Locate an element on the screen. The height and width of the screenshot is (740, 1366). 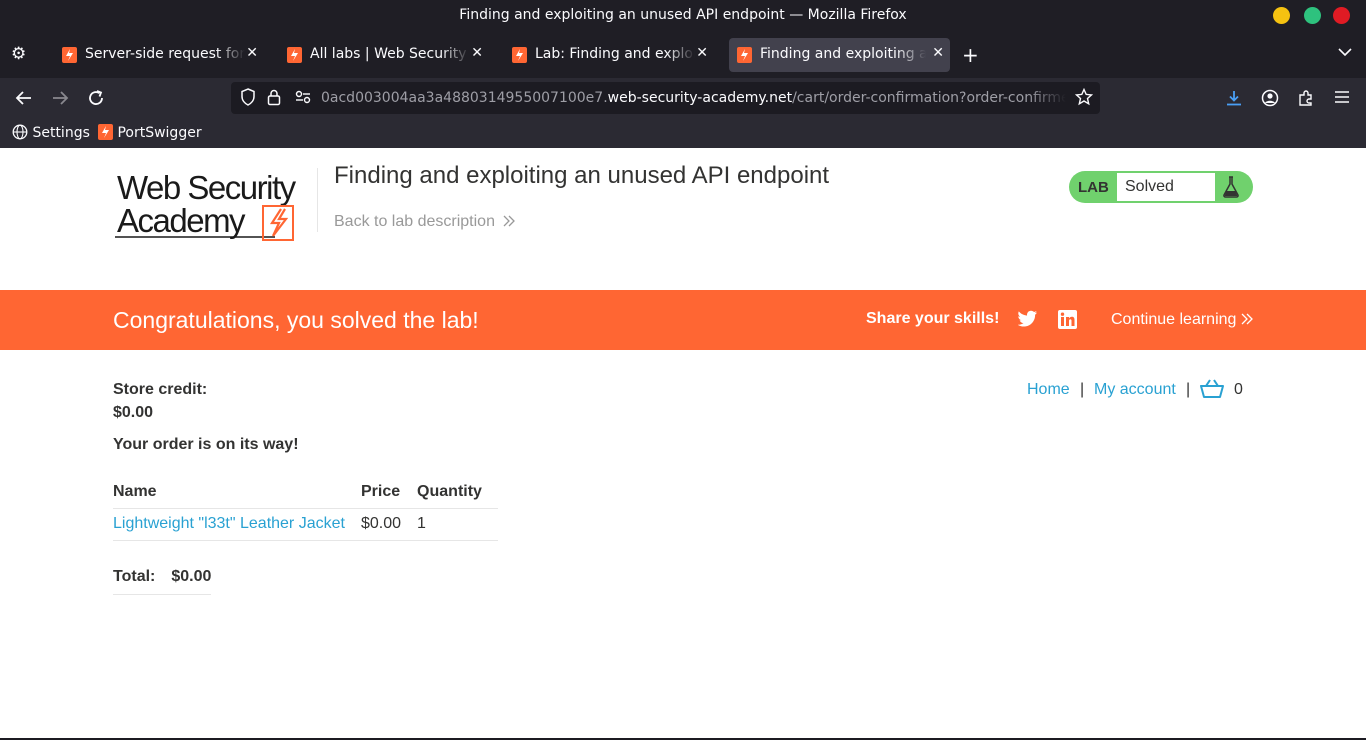
table-header-row: Name Price Quantity is located at coordinates (306, 492).